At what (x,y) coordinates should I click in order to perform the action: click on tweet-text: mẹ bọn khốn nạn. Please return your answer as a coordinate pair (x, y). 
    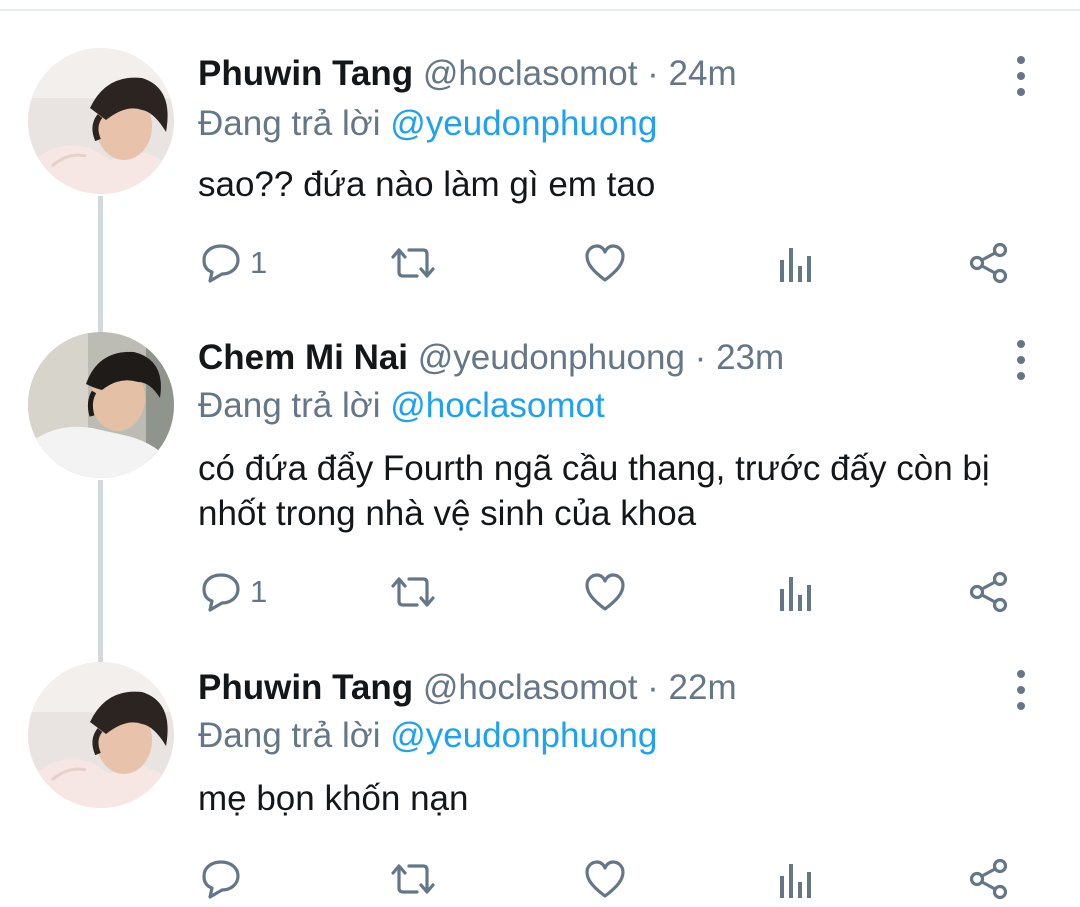
    Looking at the image, I should click on (333, 798).